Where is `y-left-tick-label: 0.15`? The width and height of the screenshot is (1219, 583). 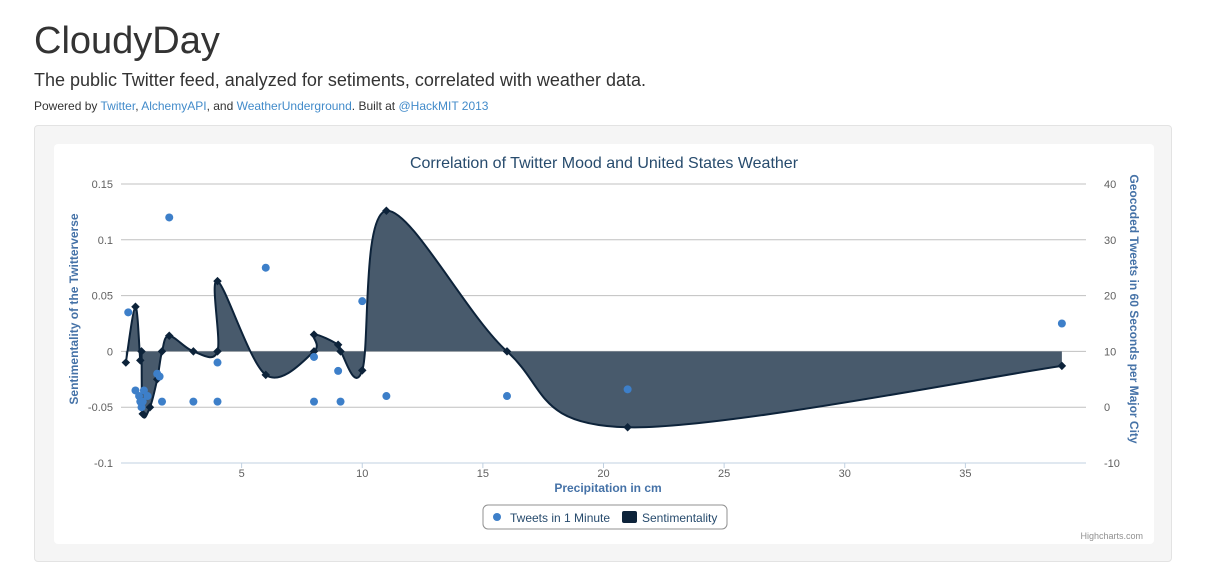 y-left-tick-label: 0.15 is located at coordinates (102, 185).